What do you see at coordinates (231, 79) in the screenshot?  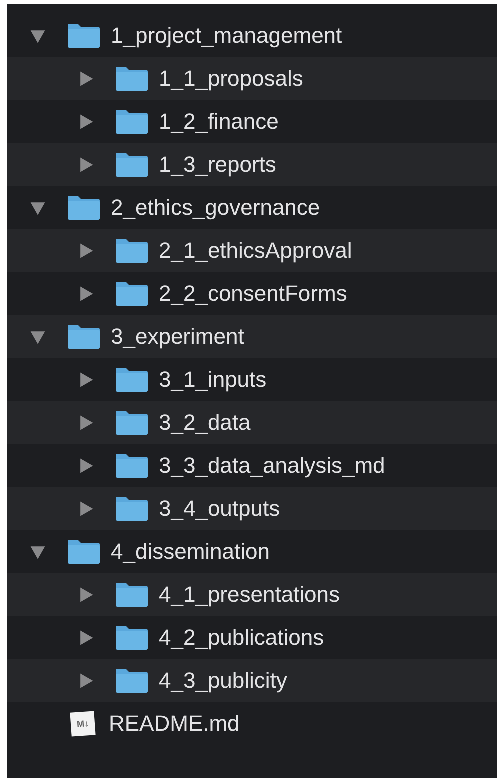 I see `item-name: 1_1_proposals` at bounding box center [231, 79].